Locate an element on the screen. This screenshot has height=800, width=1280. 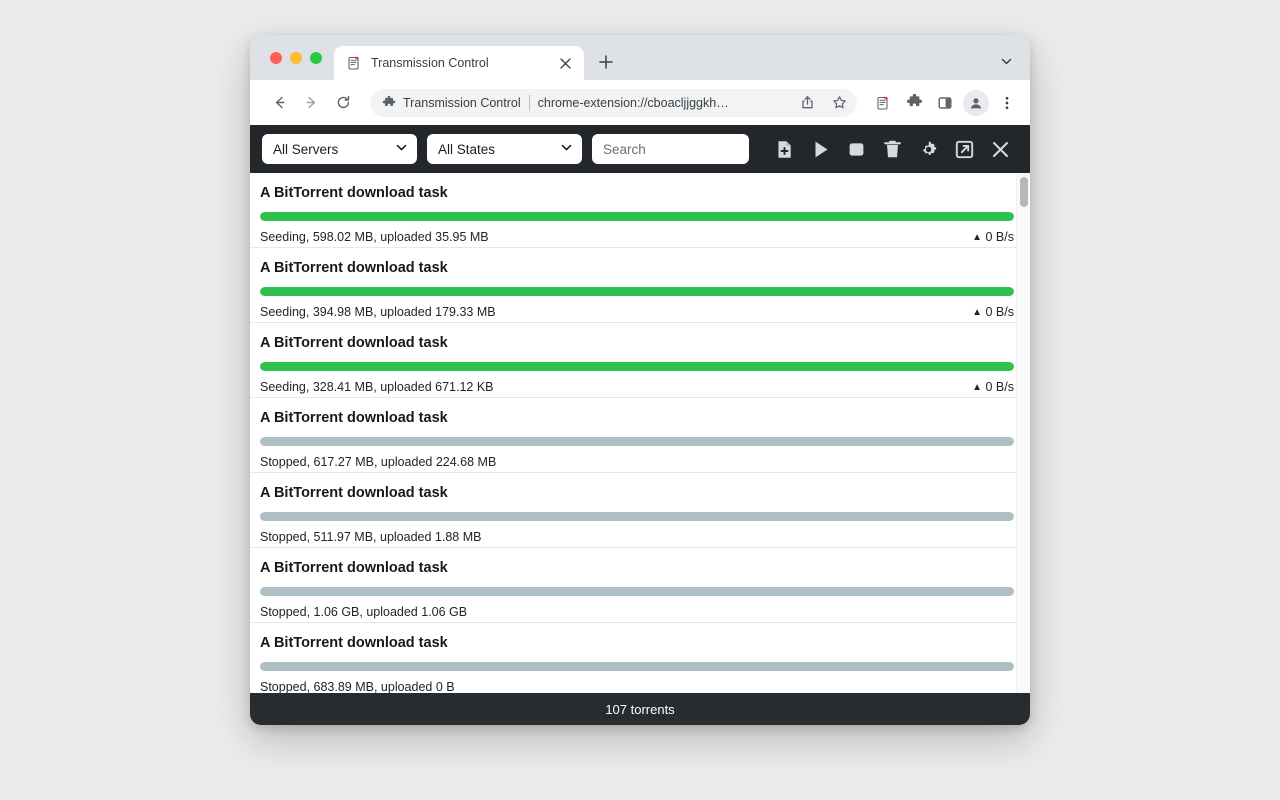
extensions-puzzle-icon is located at coordinates (914, 103).